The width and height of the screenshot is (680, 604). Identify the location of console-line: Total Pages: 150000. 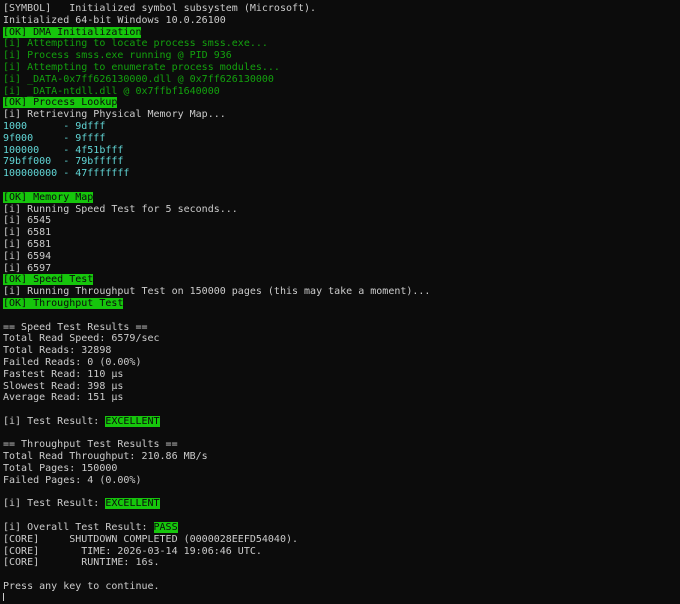
(60, 469).